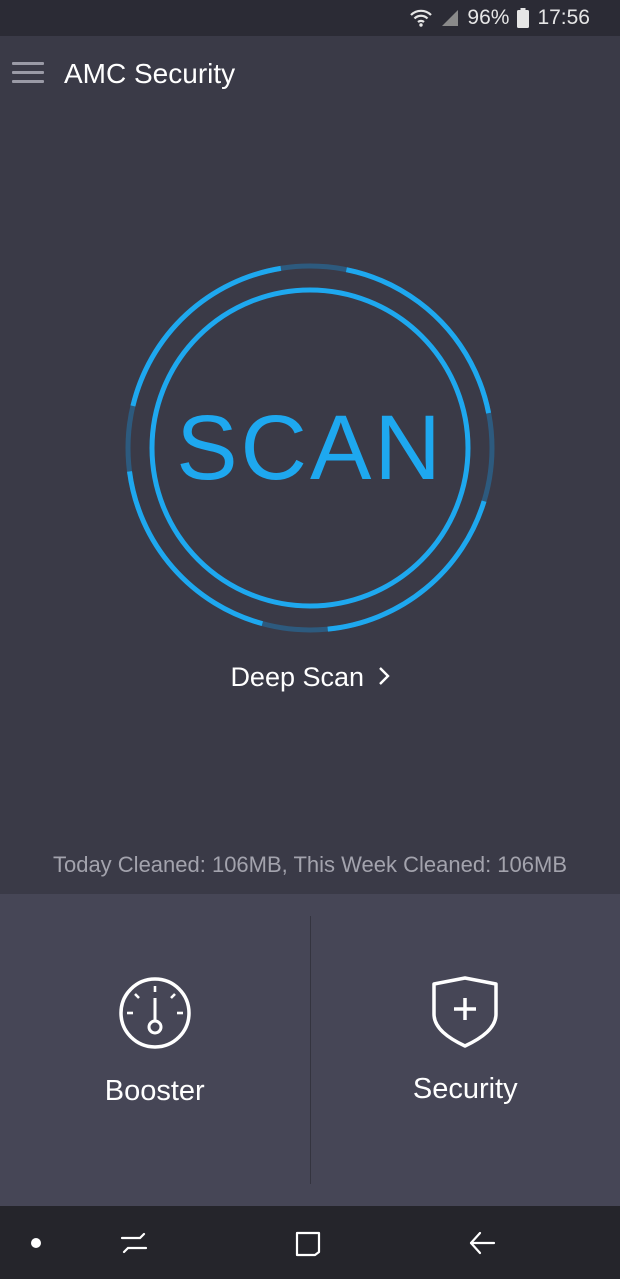 The height and width of the screenshot is (1279, 620). What do you see at coordinates (465, 1089) in the screenshot?
I see `security-label: Security` at bounding box center [465, 1089].